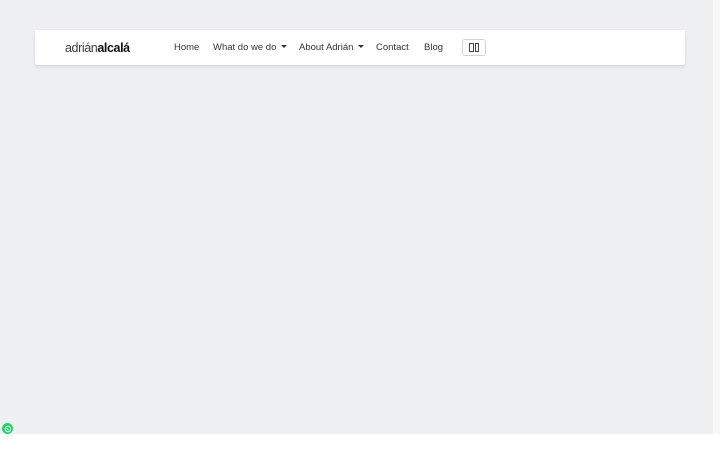 The image size is (720, 450). I want to click on site-logo: adriánalcalá, so click(97, 48).